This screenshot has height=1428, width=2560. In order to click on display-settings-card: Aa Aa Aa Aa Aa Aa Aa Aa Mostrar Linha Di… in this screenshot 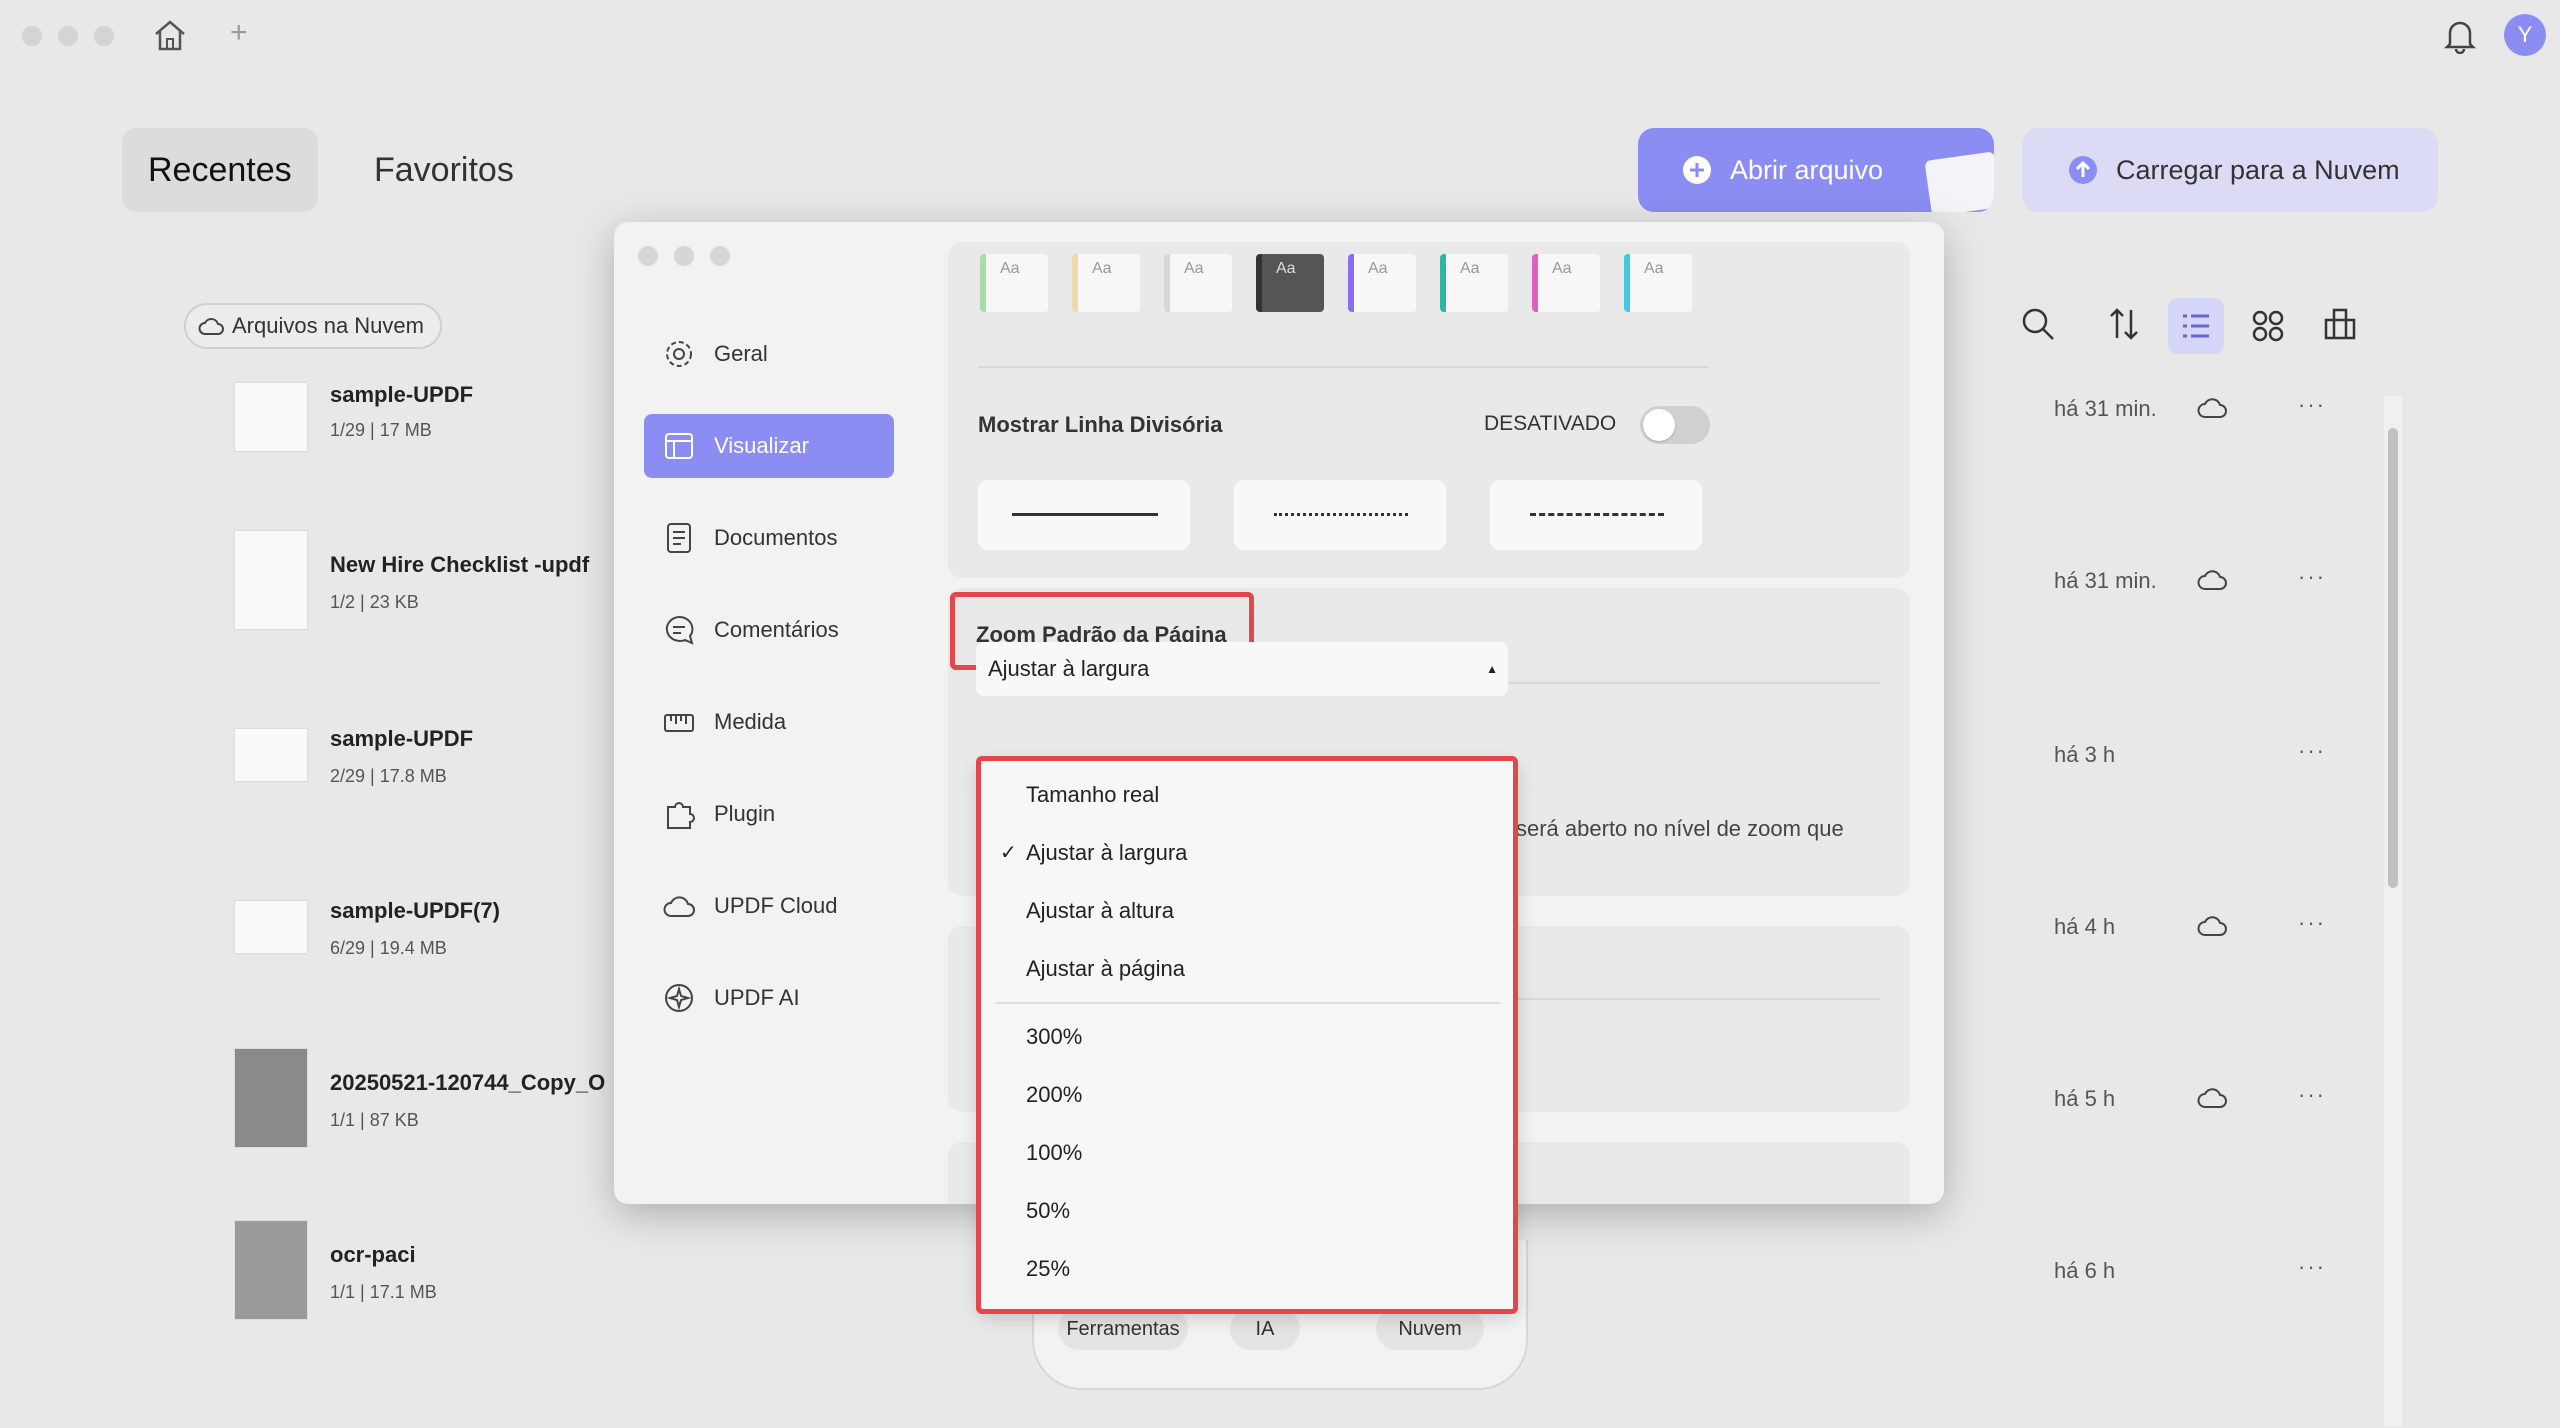, I will do `click(1429, 410)`.